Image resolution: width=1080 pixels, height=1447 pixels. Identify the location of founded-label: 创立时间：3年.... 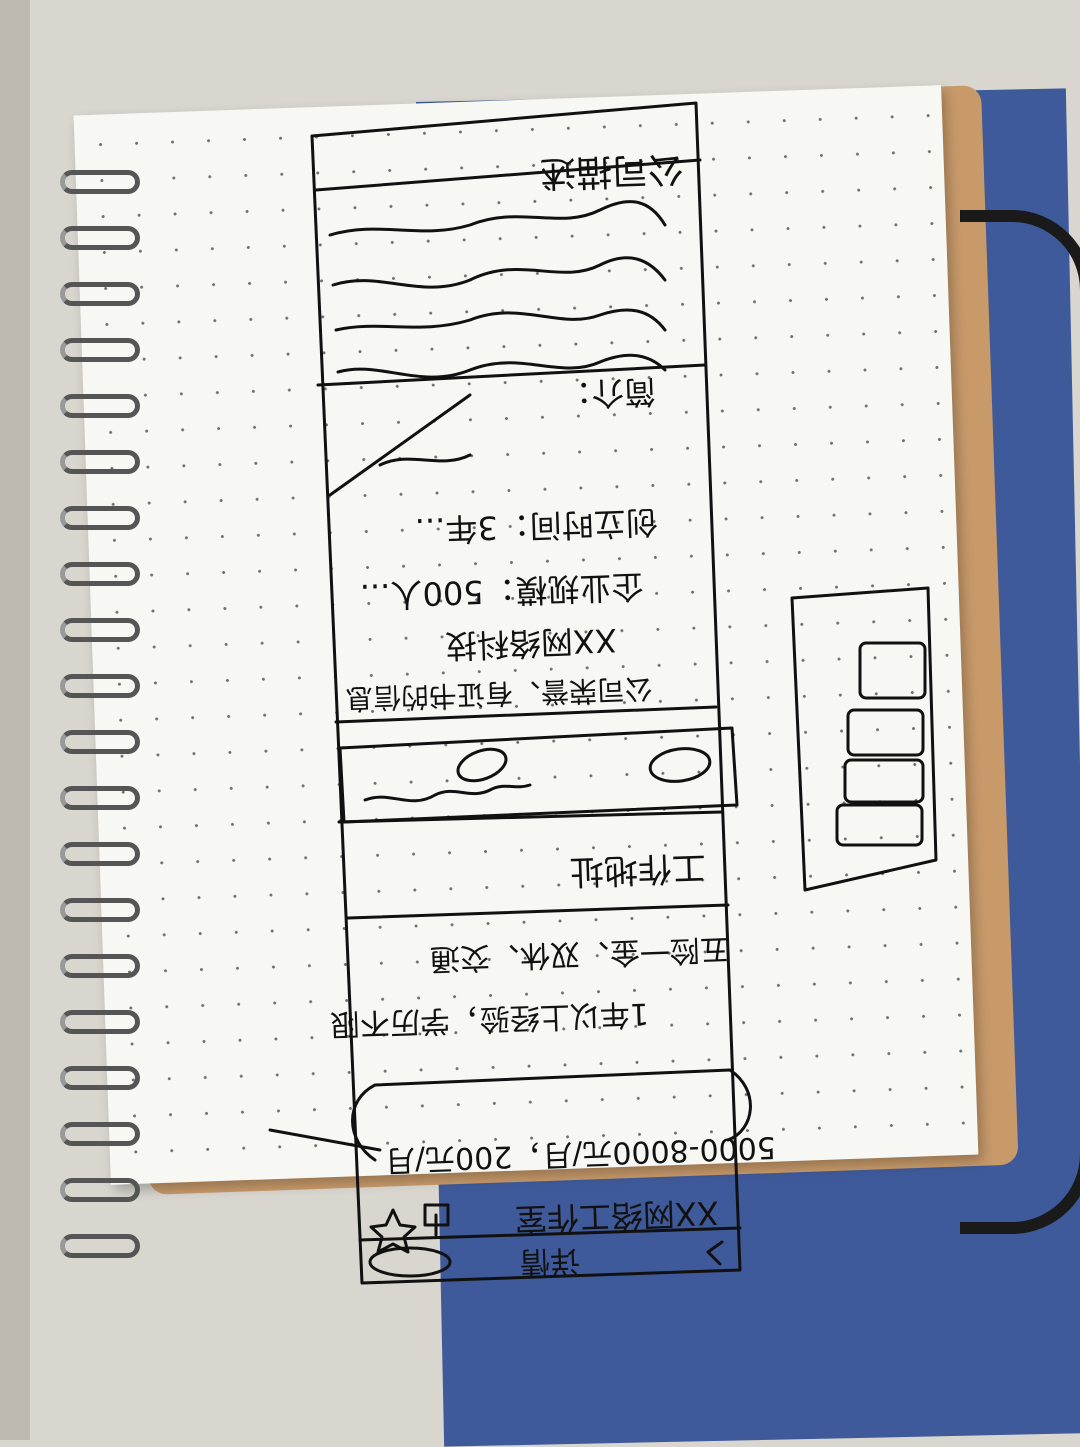
(536, 526).